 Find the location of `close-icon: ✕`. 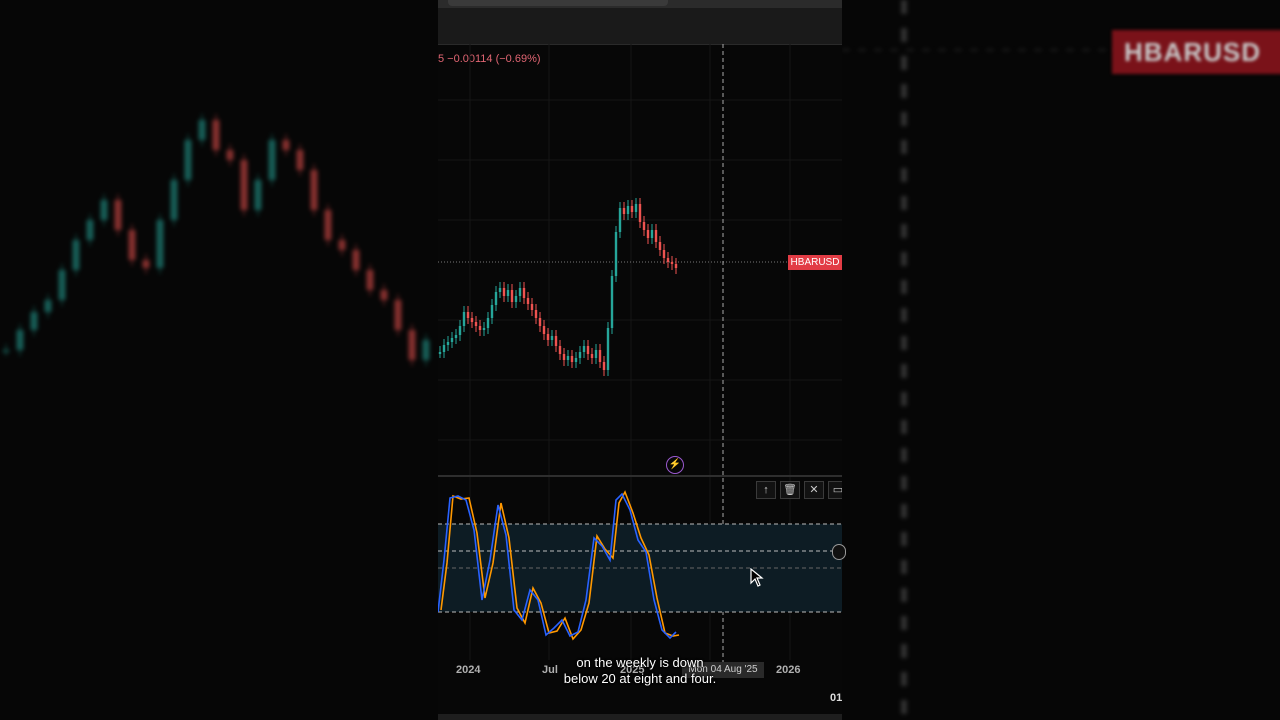

close-icon: ✕ is located at coordinates (814, 490).